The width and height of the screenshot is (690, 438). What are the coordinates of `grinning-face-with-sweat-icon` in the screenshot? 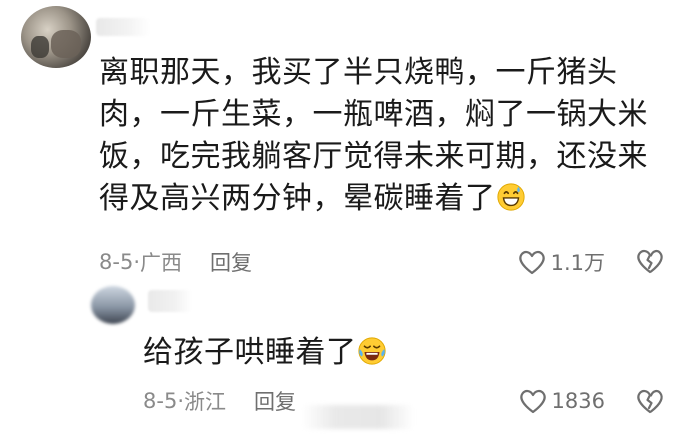 It's located at (510, 197).